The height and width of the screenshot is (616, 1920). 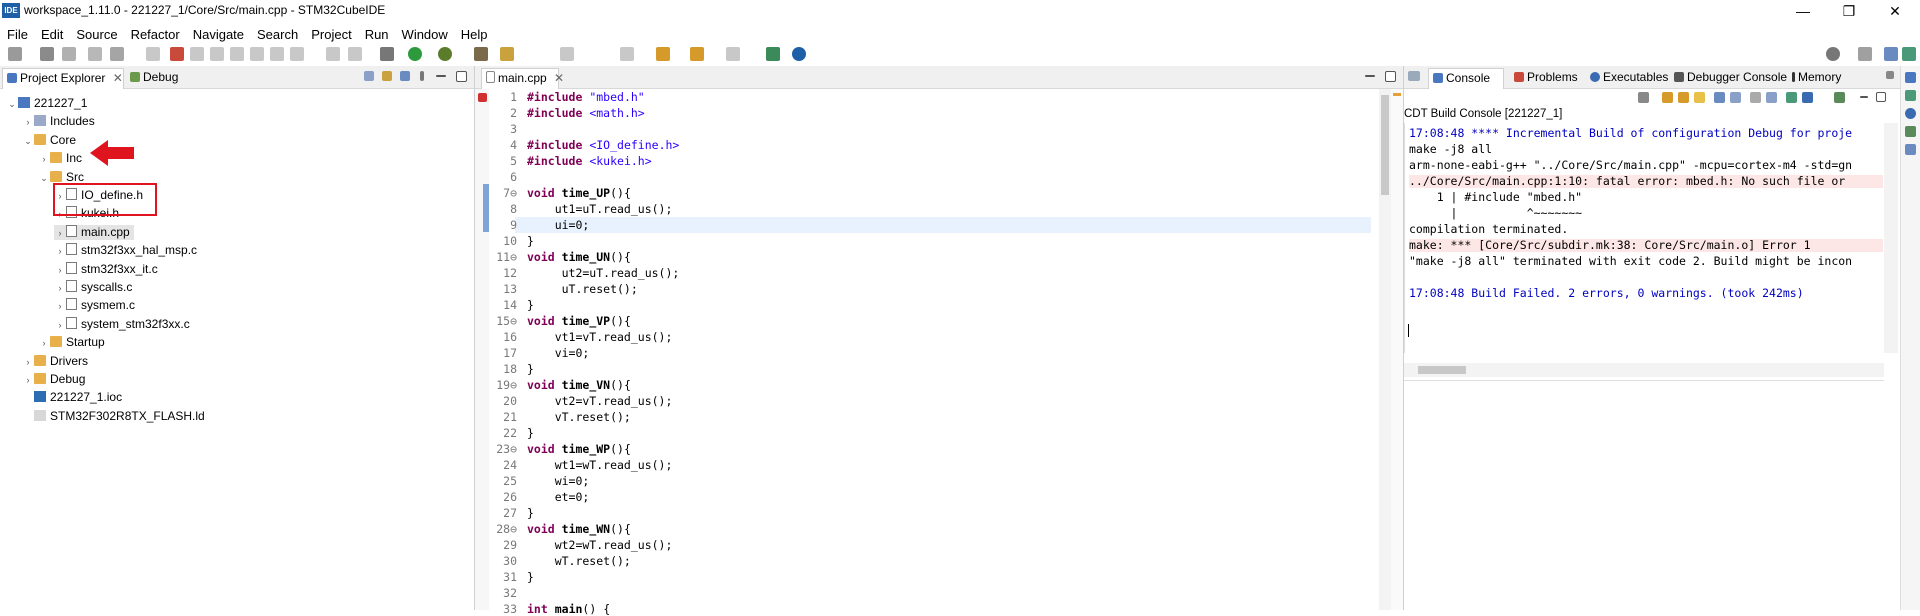 I want to click on search-tool-icon, so click(x=507, y=54).